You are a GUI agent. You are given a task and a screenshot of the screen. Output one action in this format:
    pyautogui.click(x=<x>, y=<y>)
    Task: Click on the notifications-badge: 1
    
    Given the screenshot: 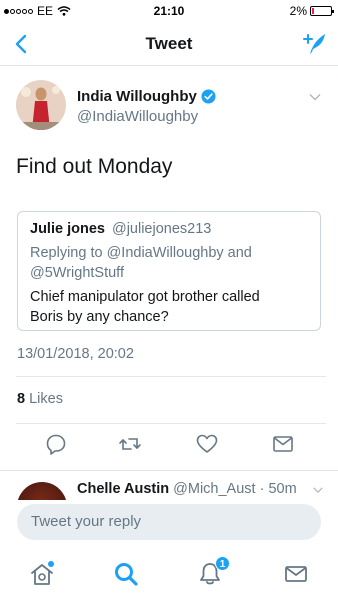 What is the action you would take?
    pyautogui.click(x=222, y=563)
    